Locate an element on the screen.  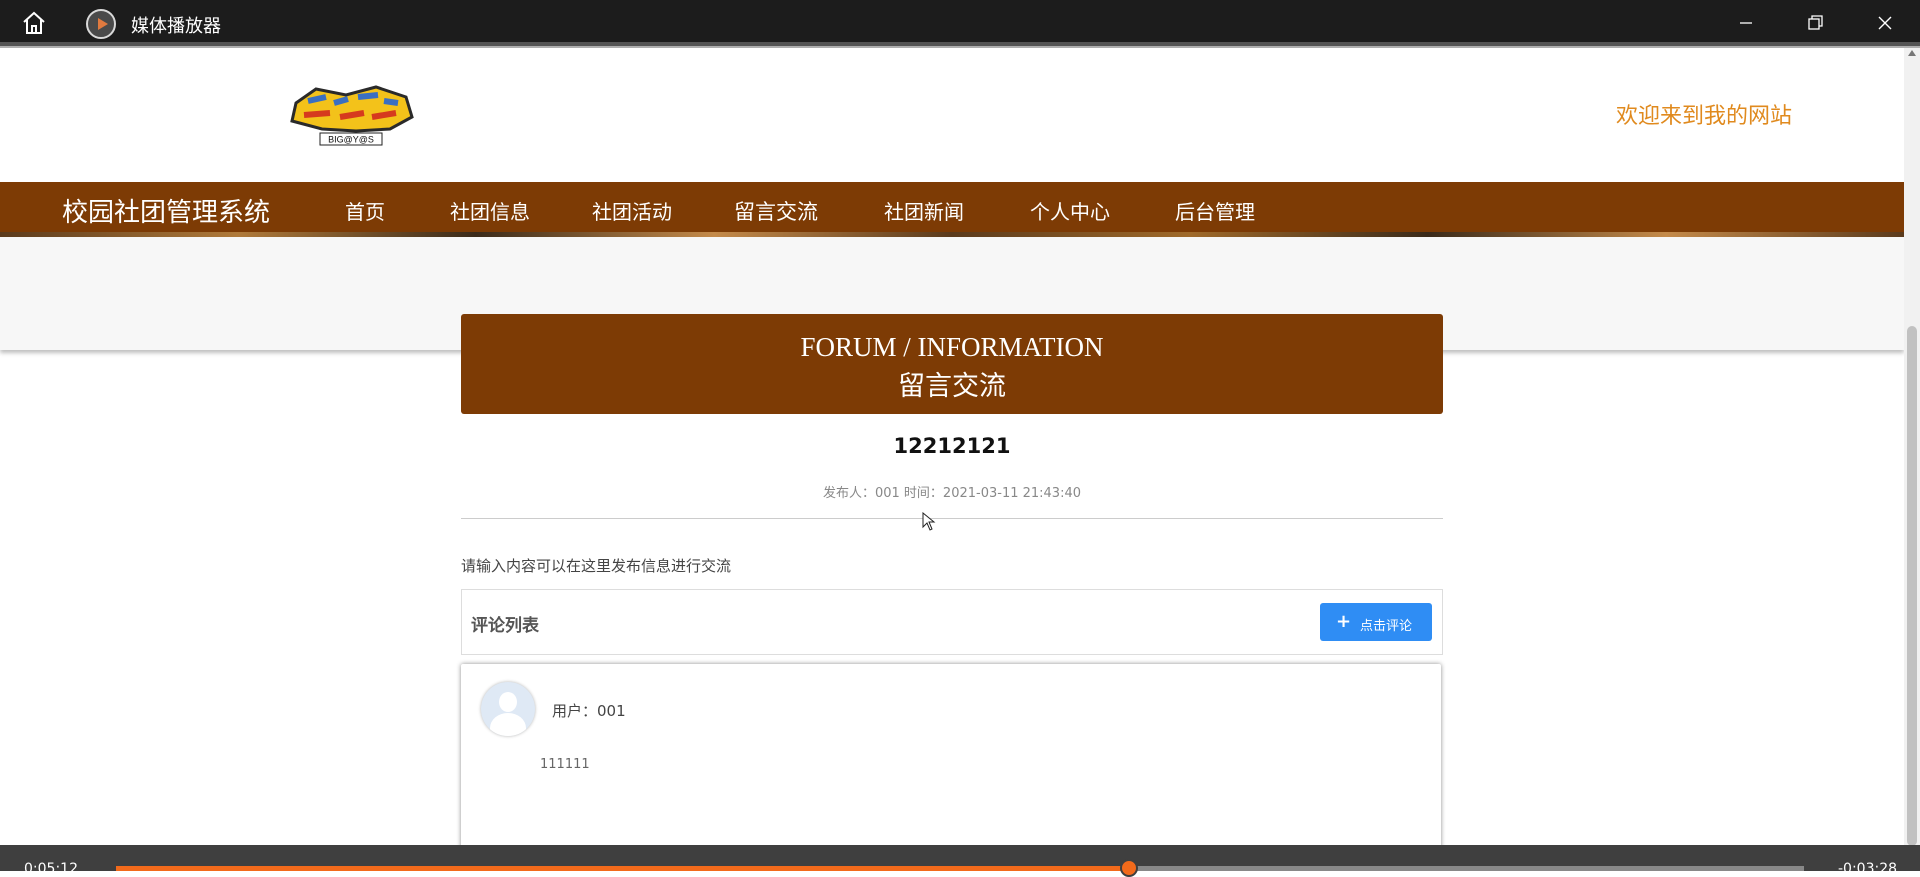
seek-handle is located at coordinates (1128, 868).